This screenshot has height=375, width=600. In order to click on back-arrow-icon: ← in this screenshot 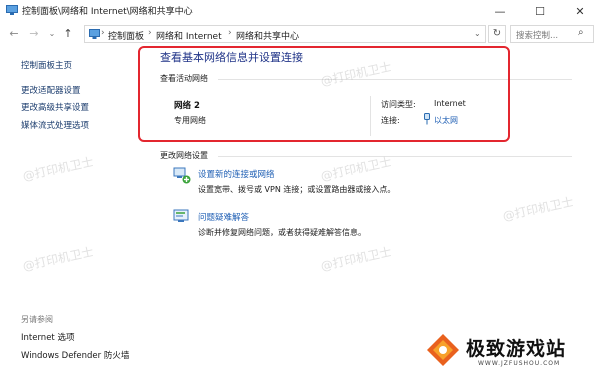, I will do `click(14, 34)`.